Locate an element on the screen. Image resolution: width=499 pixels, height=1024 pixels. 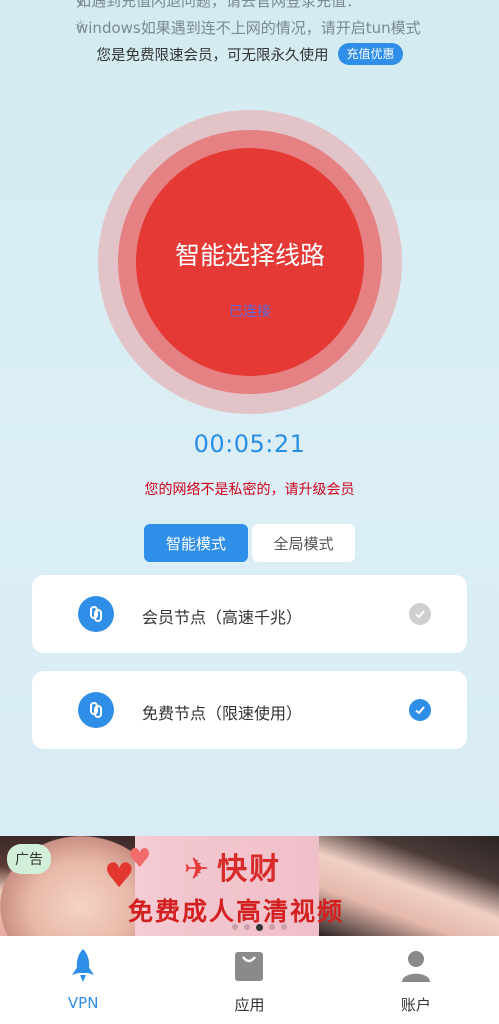
nav-label: VPN is located at coordinates (83, 1003).